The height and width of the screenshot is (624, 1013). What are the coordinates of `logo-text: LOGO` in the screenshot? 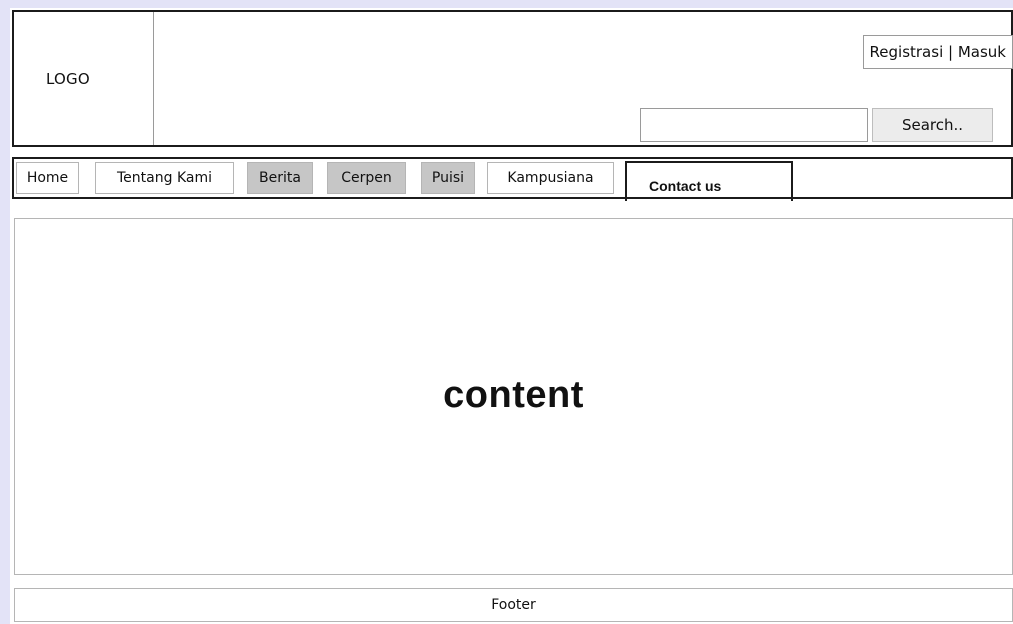 It's located at (68, 79).